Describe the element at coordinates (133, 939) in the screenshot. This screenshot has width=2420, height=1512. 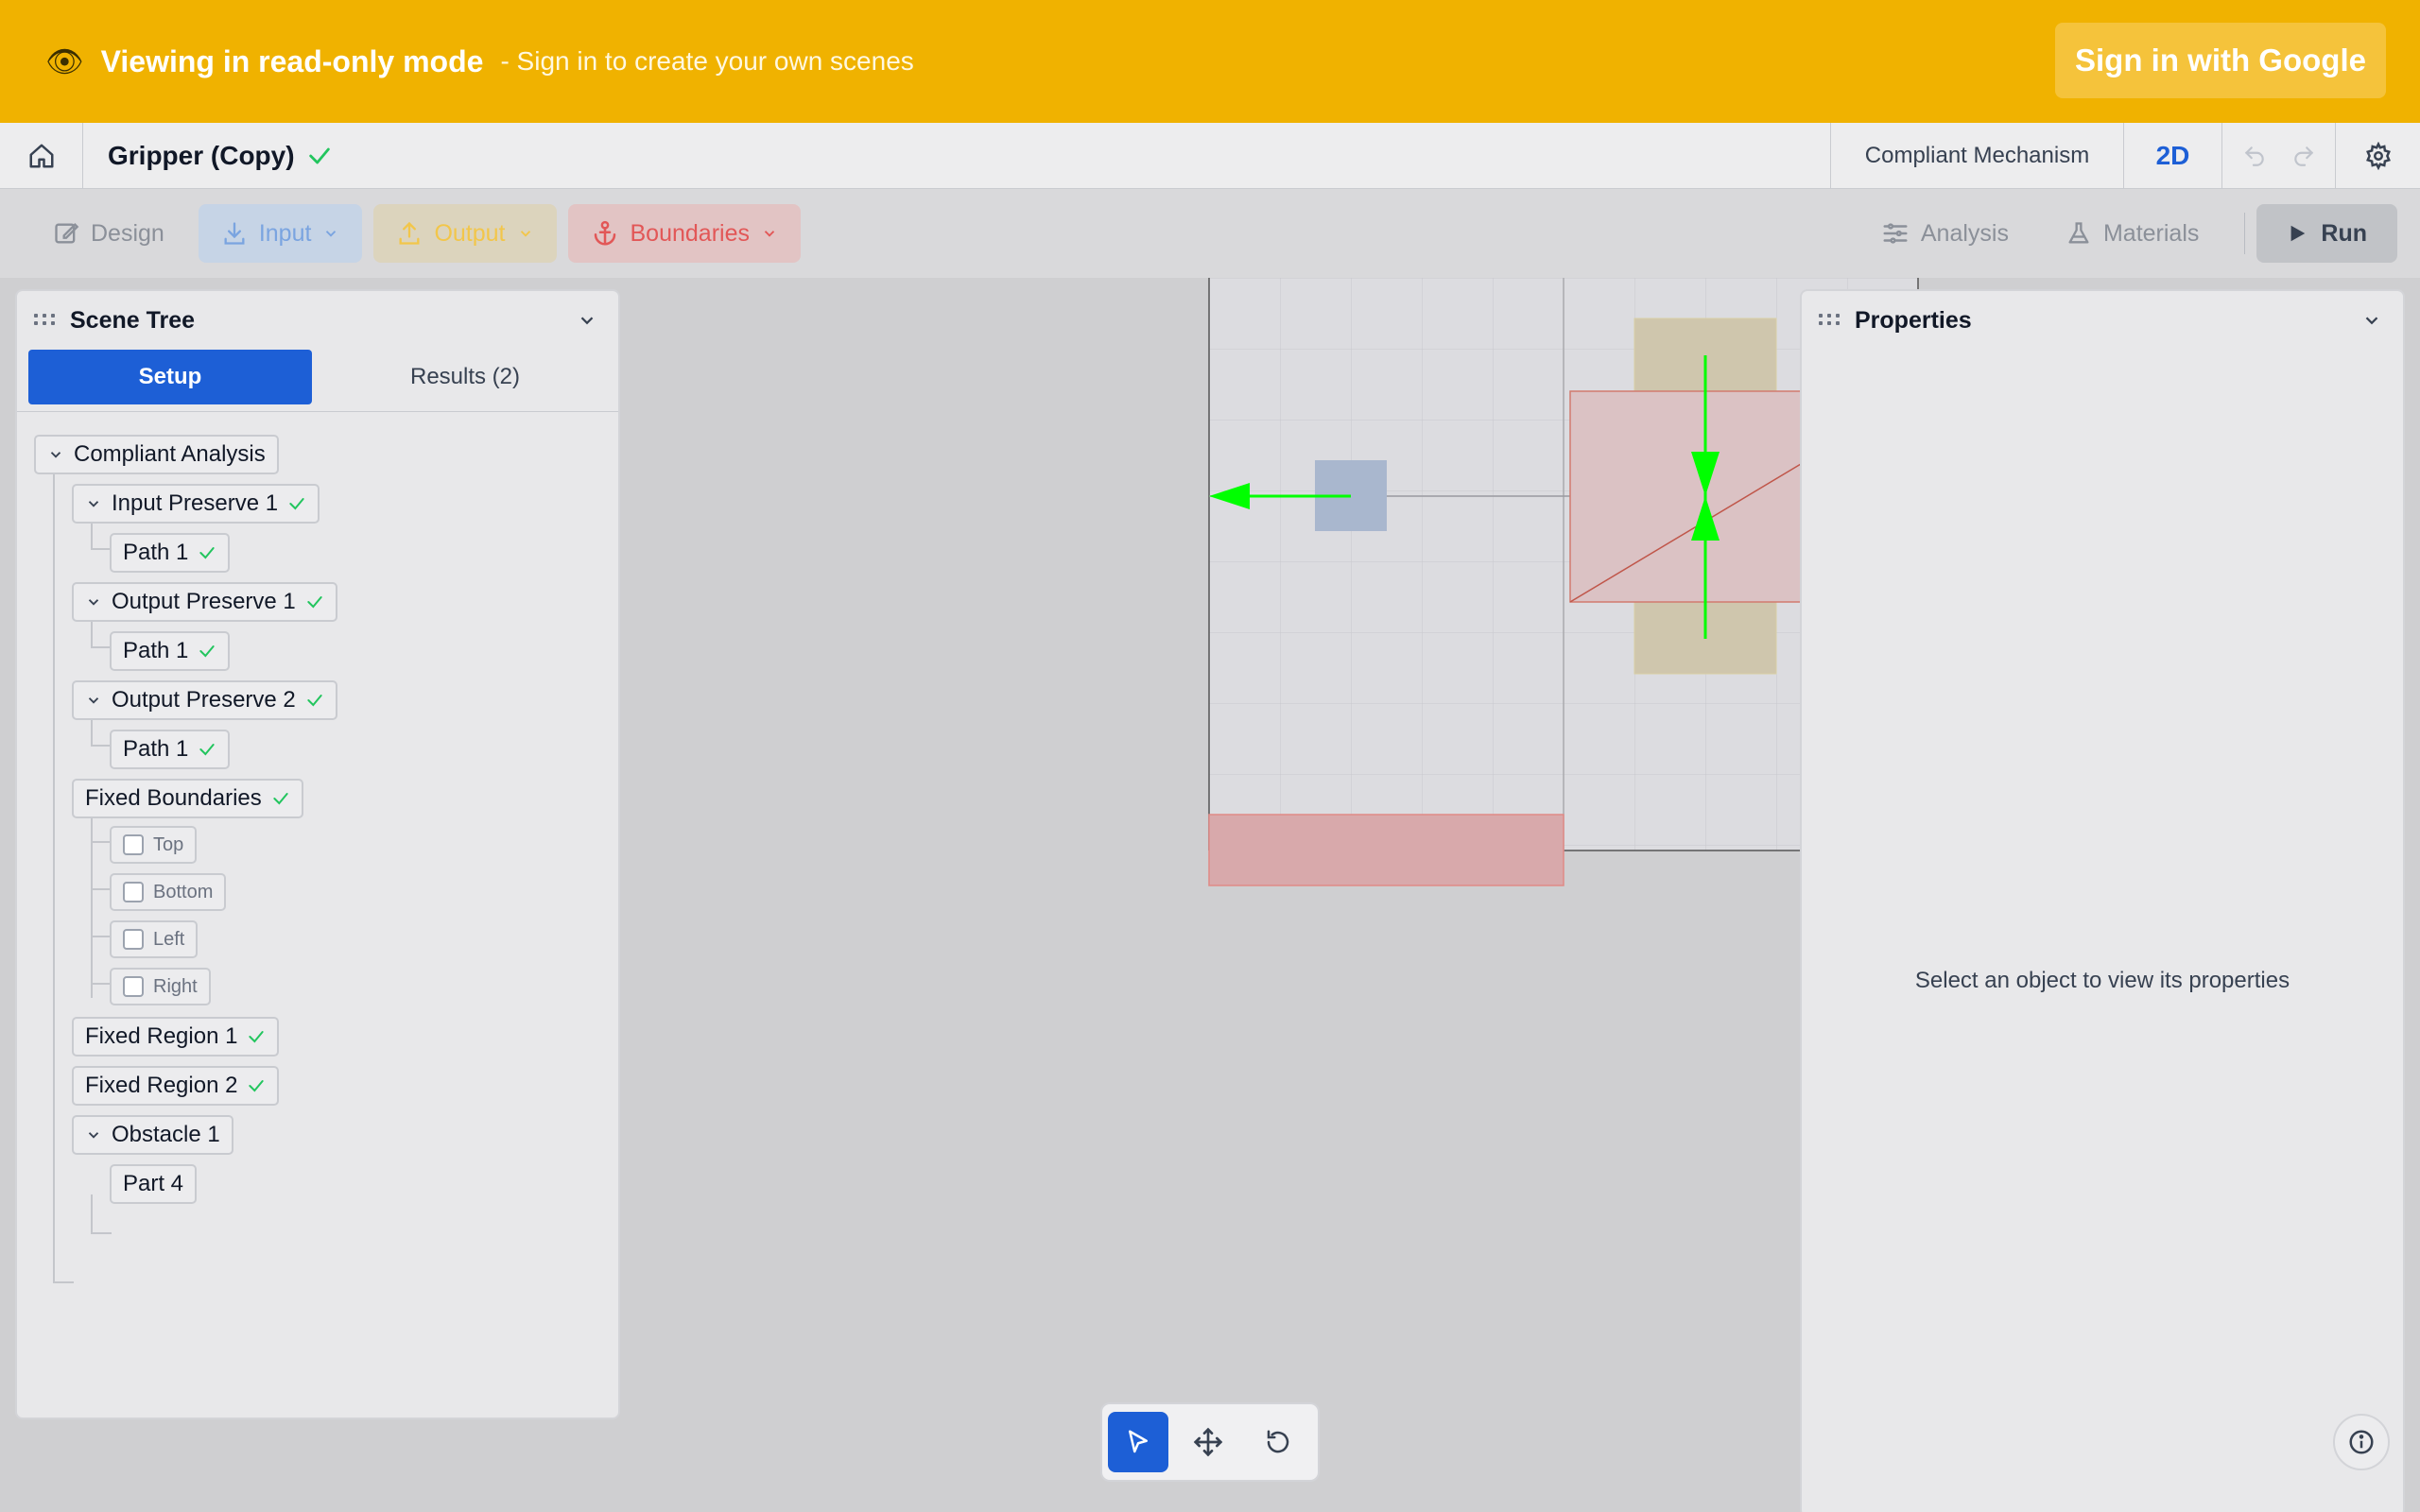
I see `left-checkbox` at that location.